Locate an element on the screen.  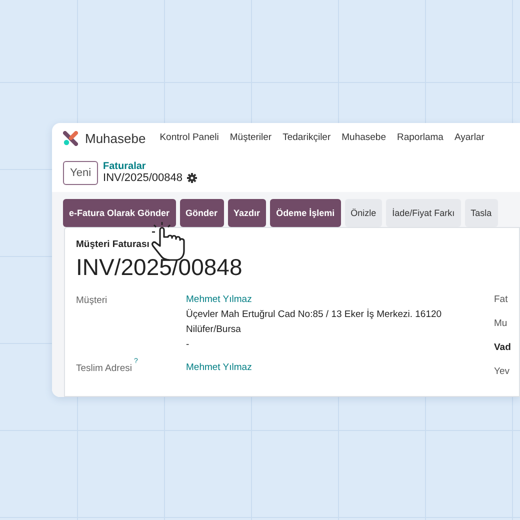
settings-icon is located at coordinates (191, 178).